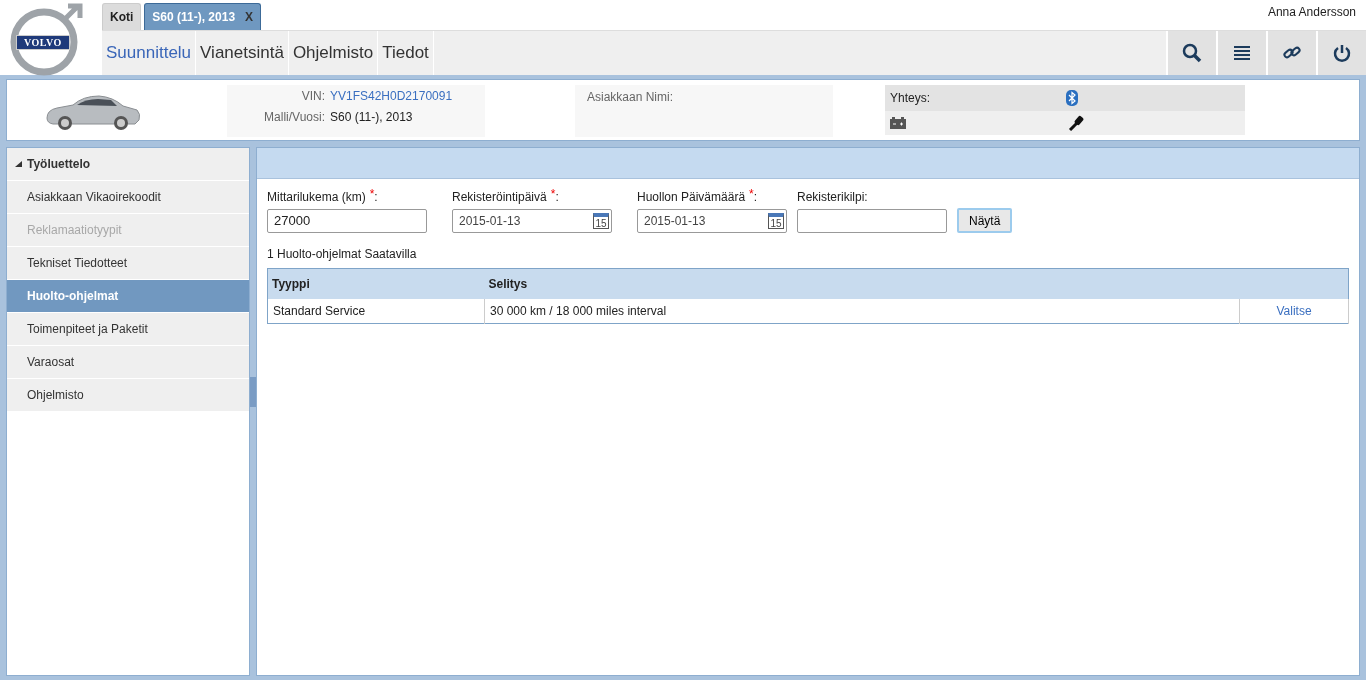 Image resolution: width=1366 pixels, height=680 pixels. What do you see at coordinates (1072, 98) in the screenshot?
I see `bluetooth-icon` at bounding box center [1072, 98].